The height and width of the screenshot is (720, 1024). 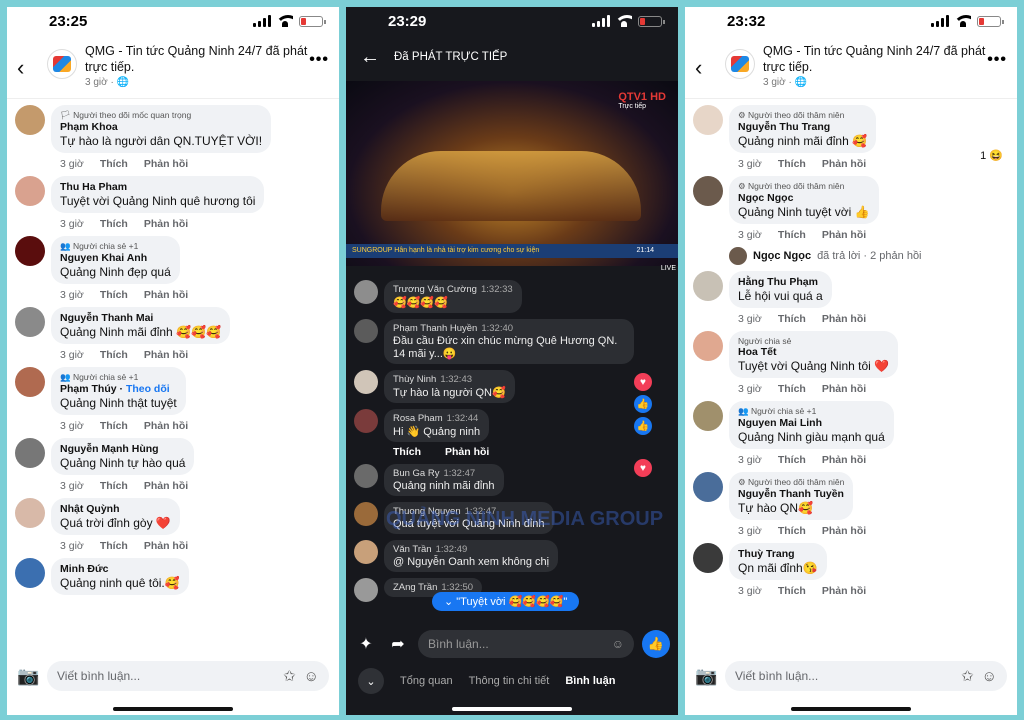 I want to click on like-button: 👍, so click(x=656, y=644).